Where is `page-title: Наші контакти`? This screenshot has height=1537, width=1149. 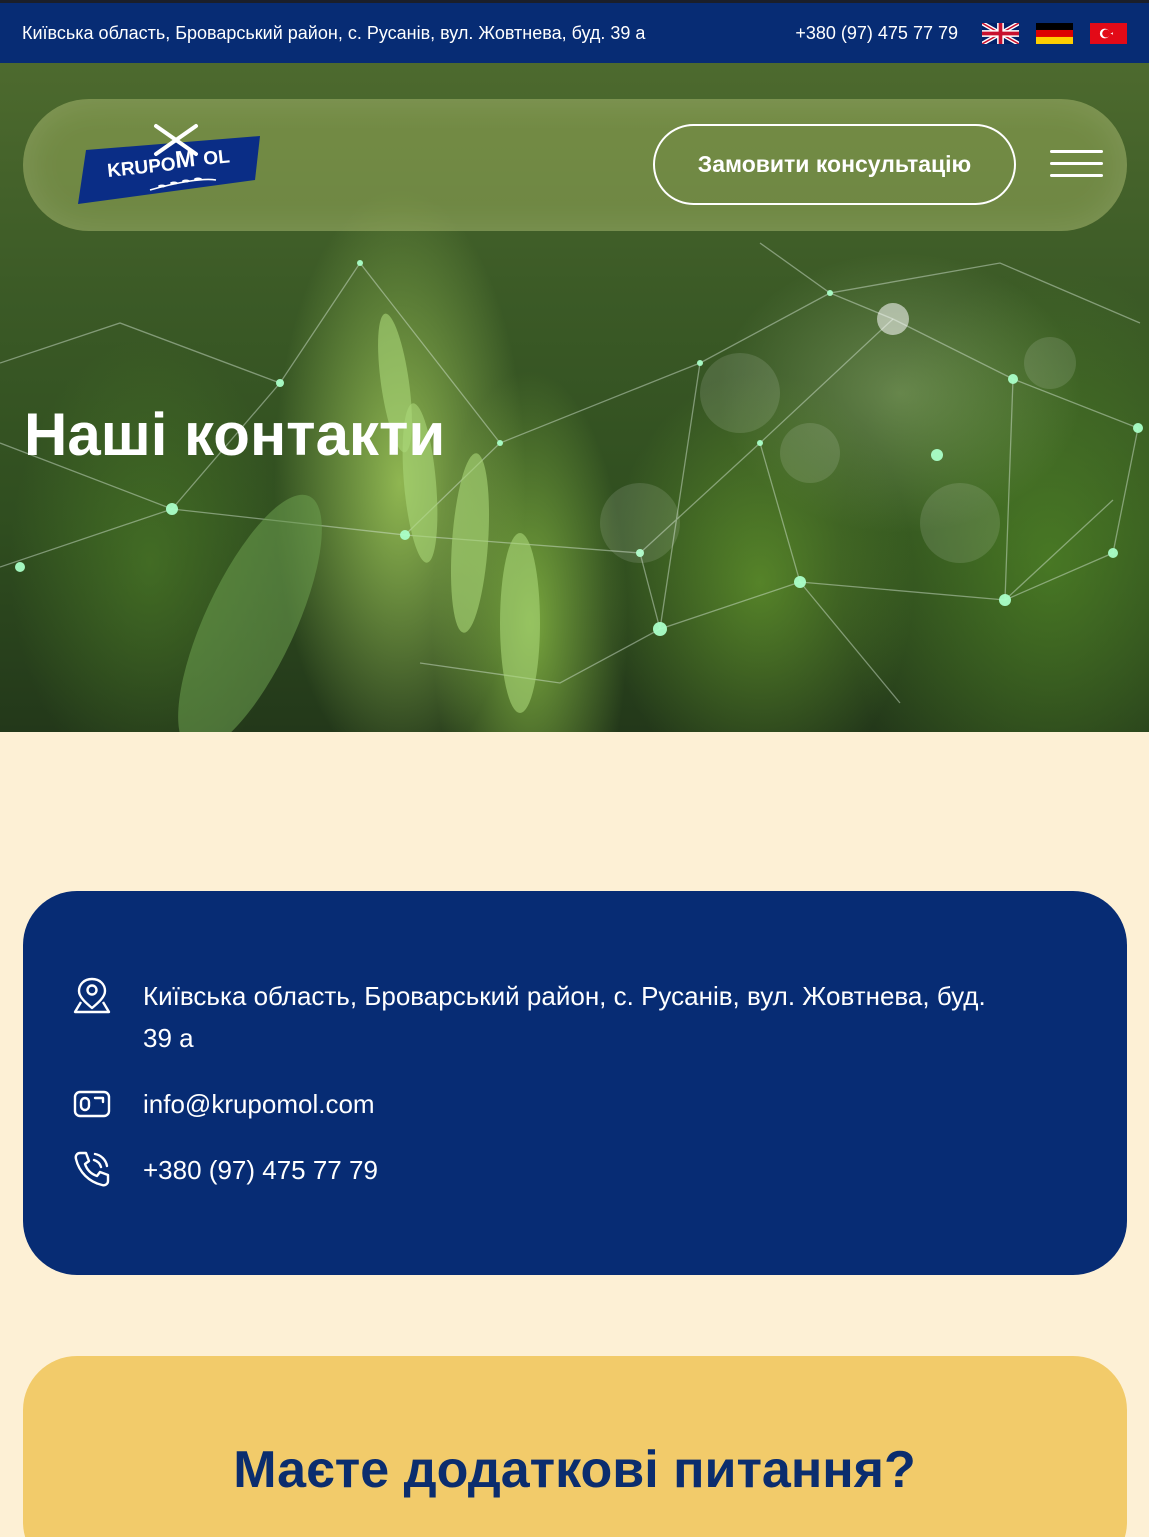
page-title: Наші контакти is located at coordinates (235, 434).